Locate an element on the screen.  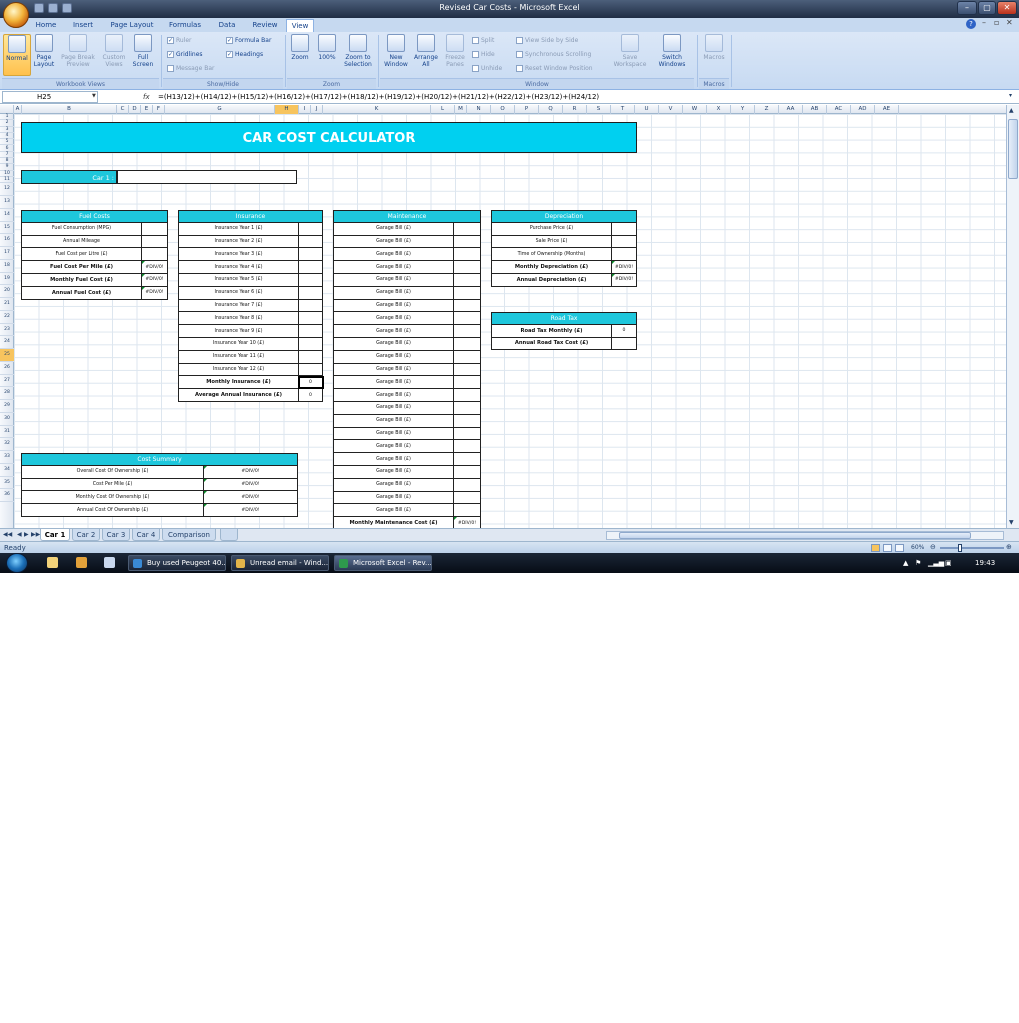
gridlines-checkbox: ✓ Gridlines is located at coordinates (185, 54).